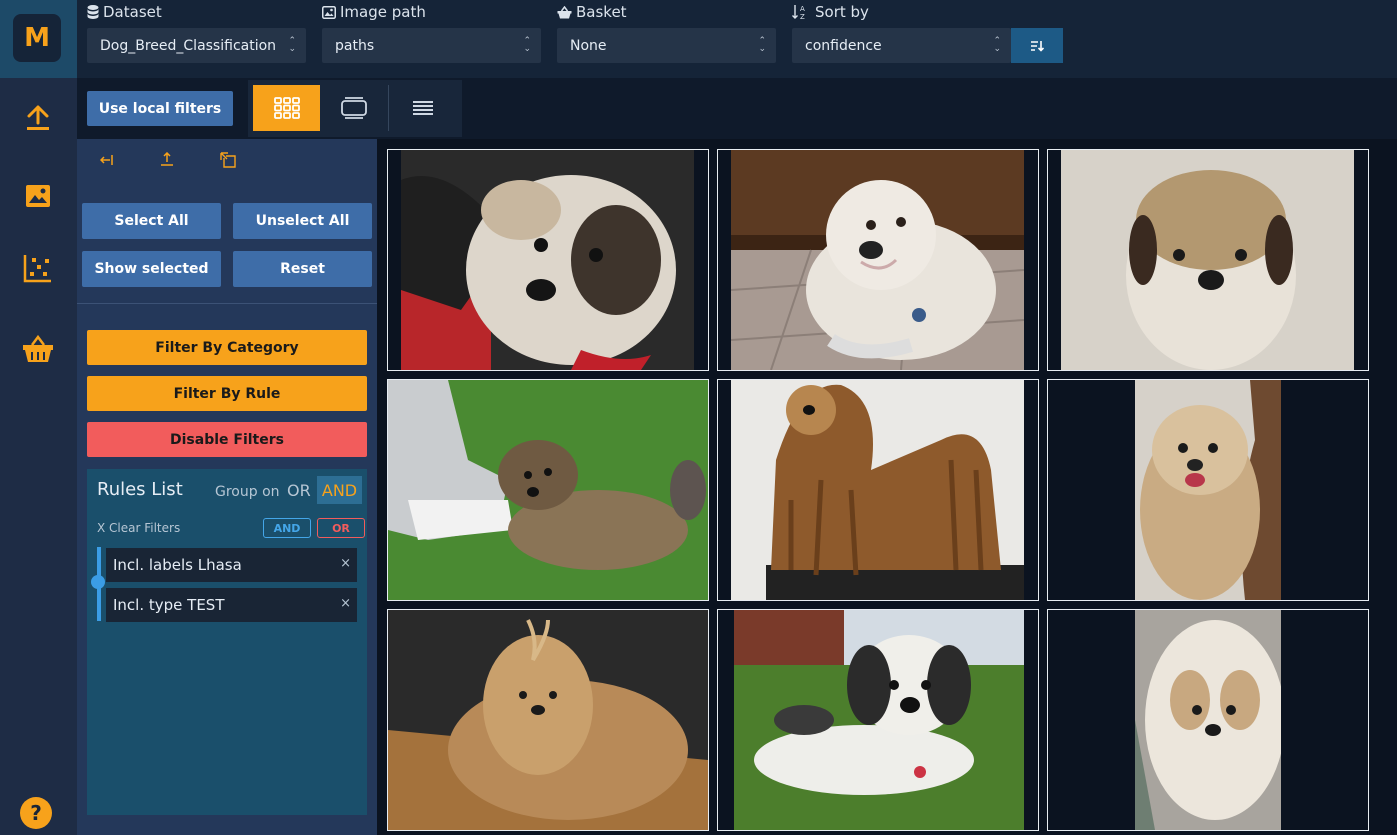 This screenshot has height=835, width=1397. Describe the element at coordinates (564, 11) in the screenshot. I see `basket-small-icon` at that location.